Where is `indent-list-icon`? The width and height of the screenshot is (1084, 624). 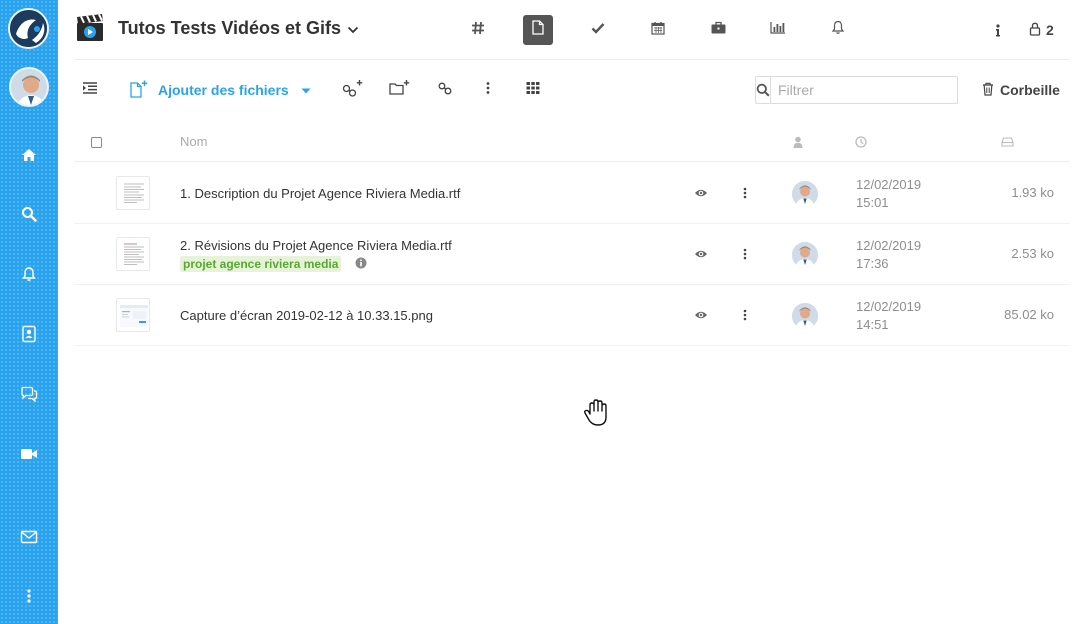
indent-list-icon is located at coordinates (90, 90).